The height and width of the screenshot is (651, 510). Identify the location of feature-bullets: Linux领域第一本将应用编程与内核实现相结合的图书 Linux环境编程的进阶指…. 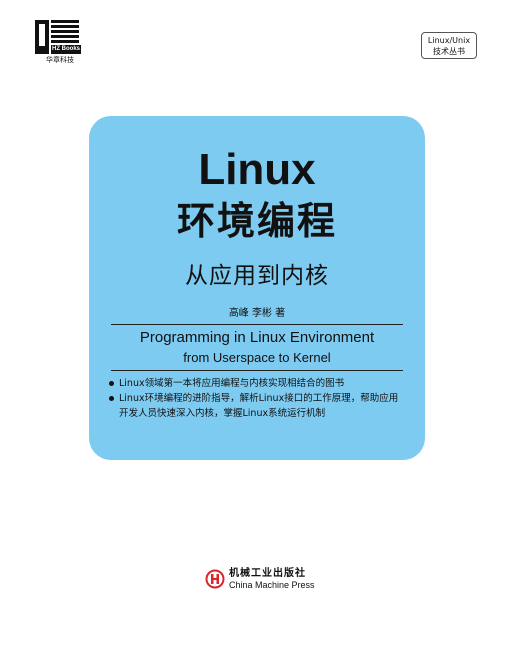
(257, 398).